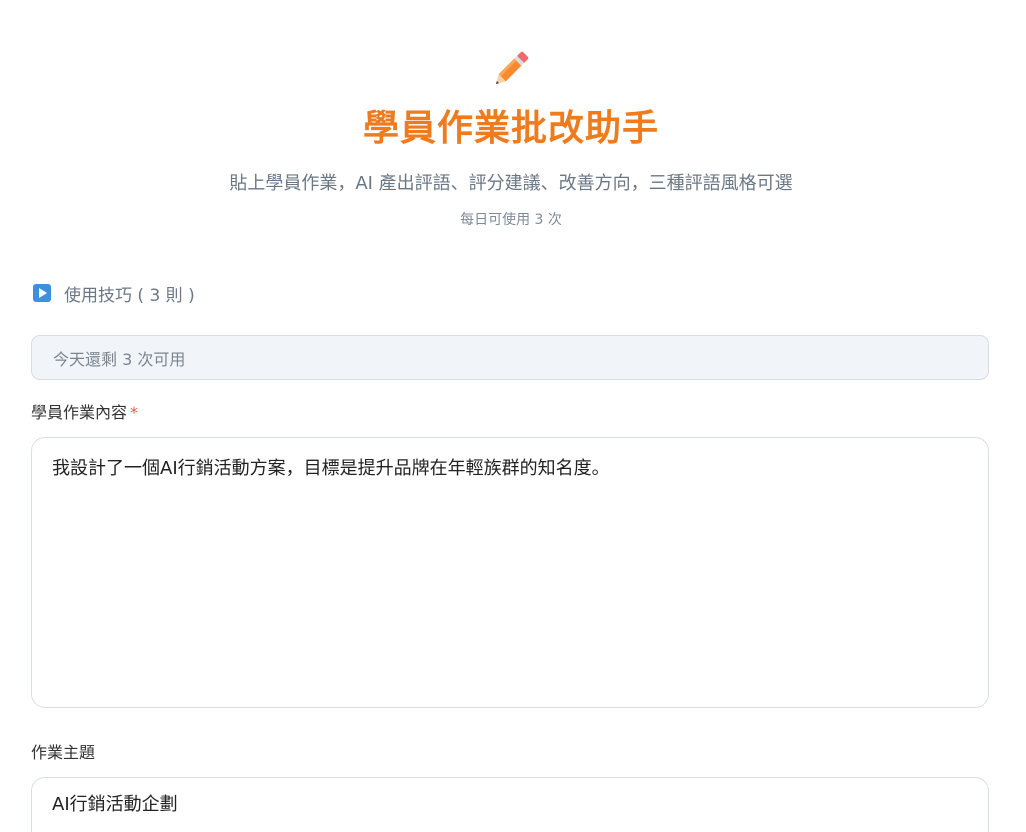 The width and height of the screenshot is (1026, 832). I want to click on page-subtitle: 貼上學員作業，AI 產出評語、評分建議、改善方向，三種評語風格可選, so click(511, 183).